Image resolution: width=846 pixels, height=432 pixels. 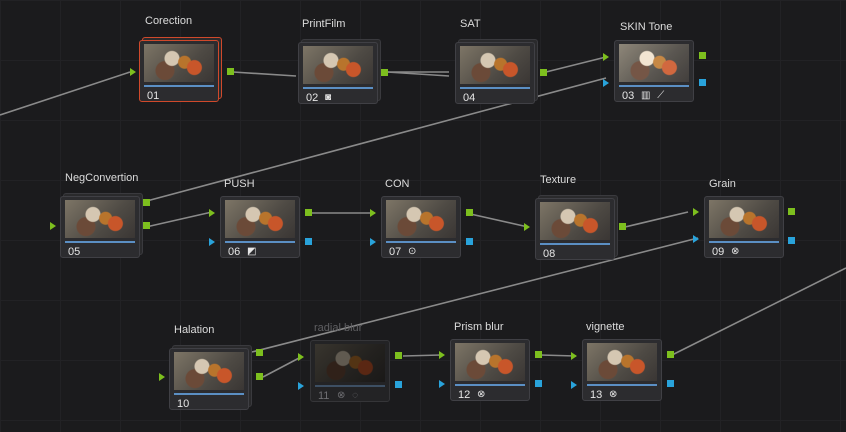 I want to click on node-card: 01, so click(x=179, y=71).